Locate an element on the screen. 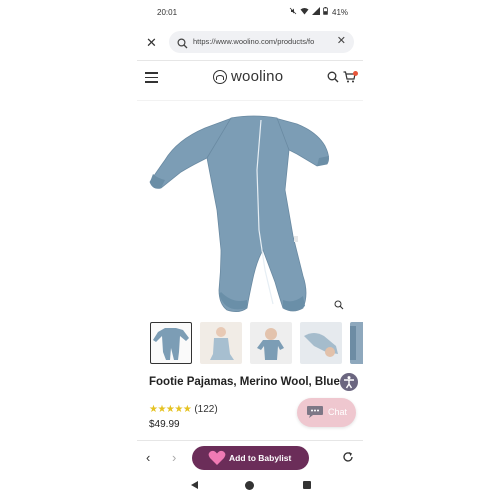 Image resolution: width=500 pixels, height=500 pixels. reload-icon is located at coordinates (348, 459).